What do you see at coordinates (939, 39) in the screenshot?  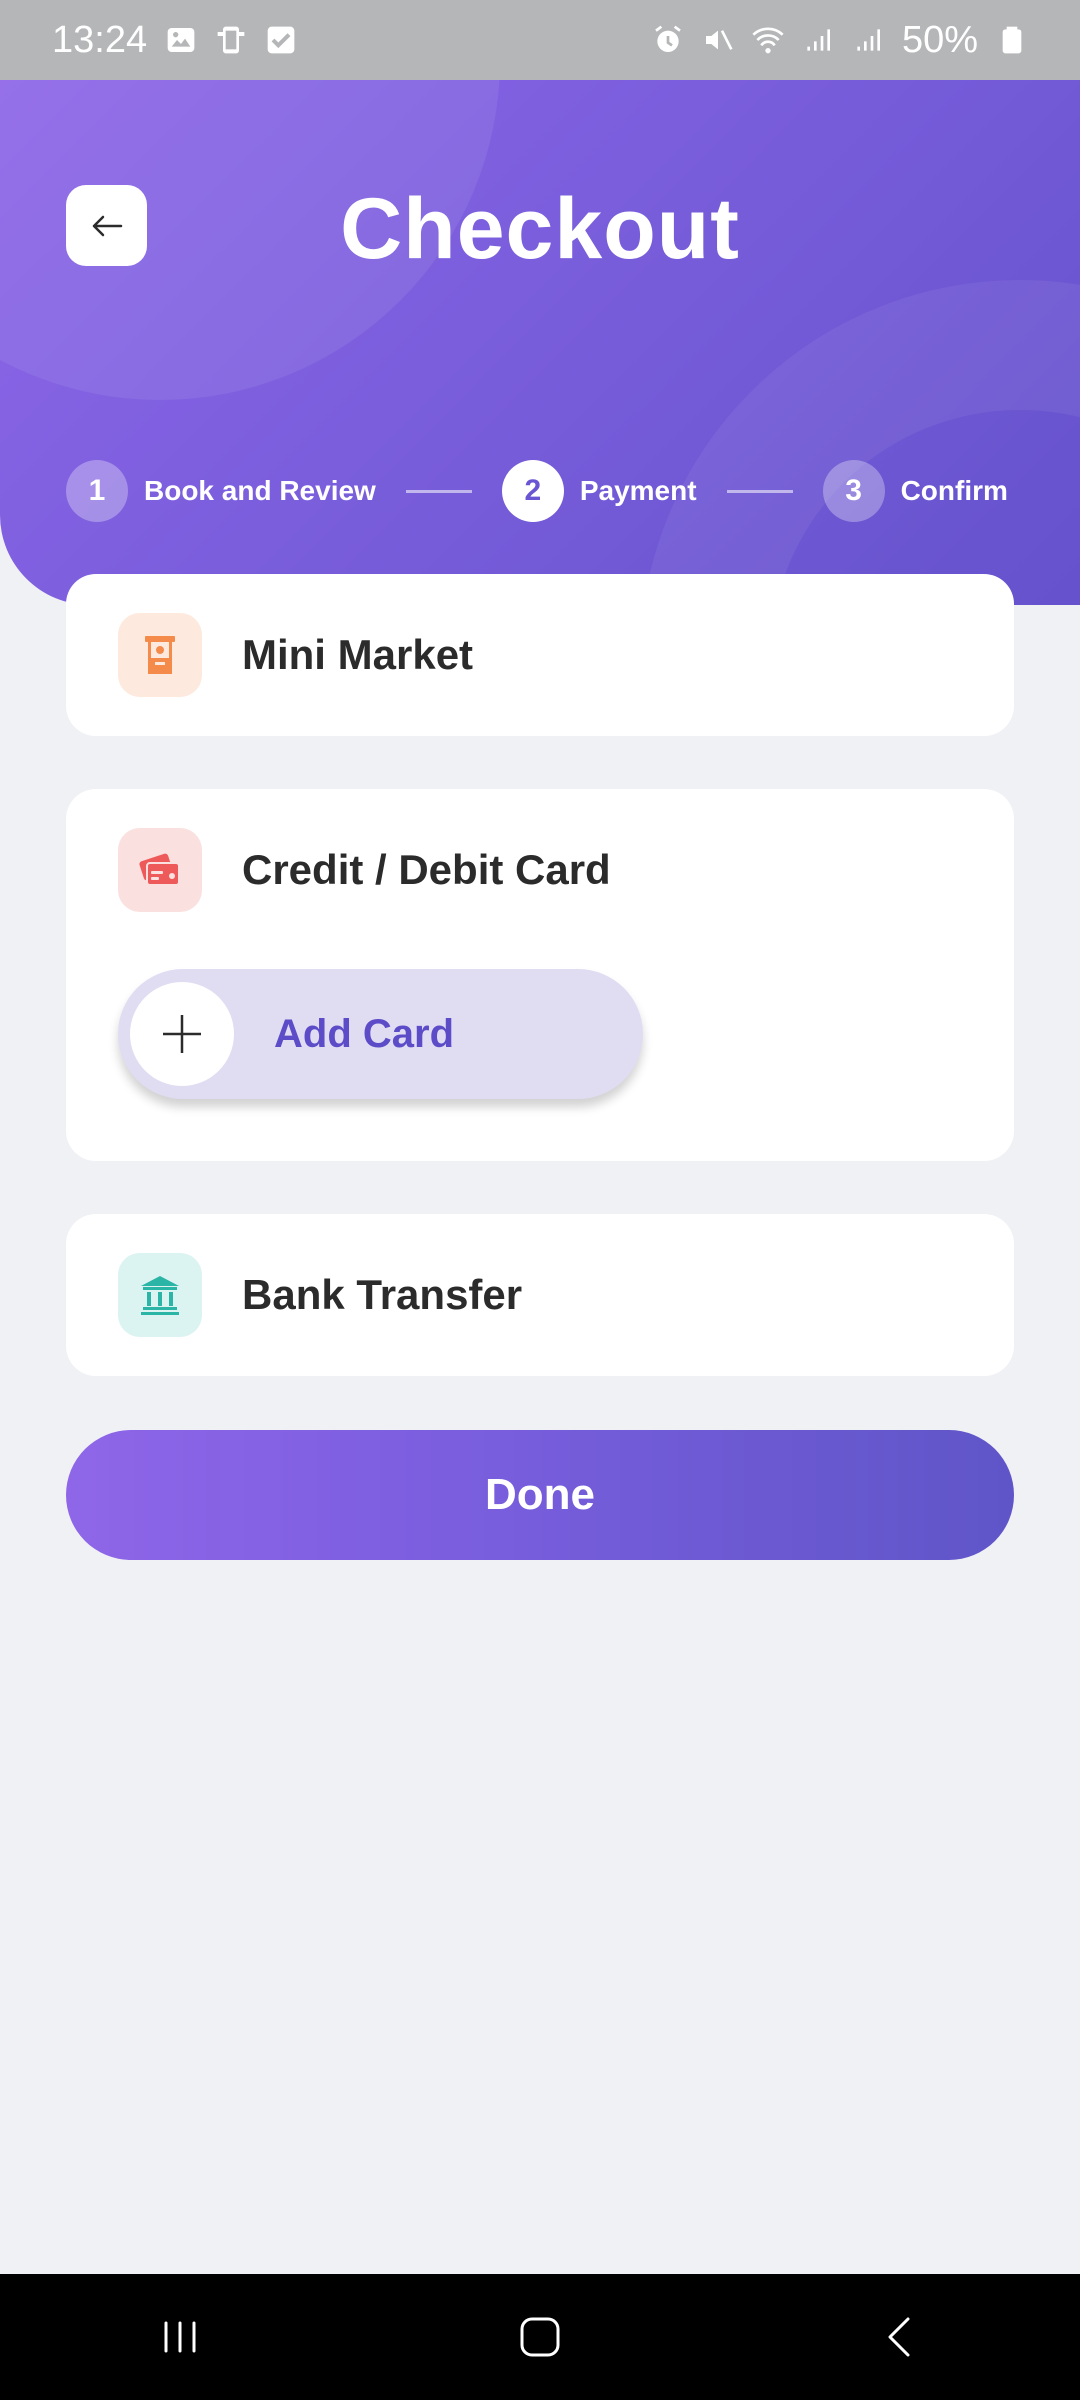 I see `battery-percent: 50%` at bounding box center [939, 39].